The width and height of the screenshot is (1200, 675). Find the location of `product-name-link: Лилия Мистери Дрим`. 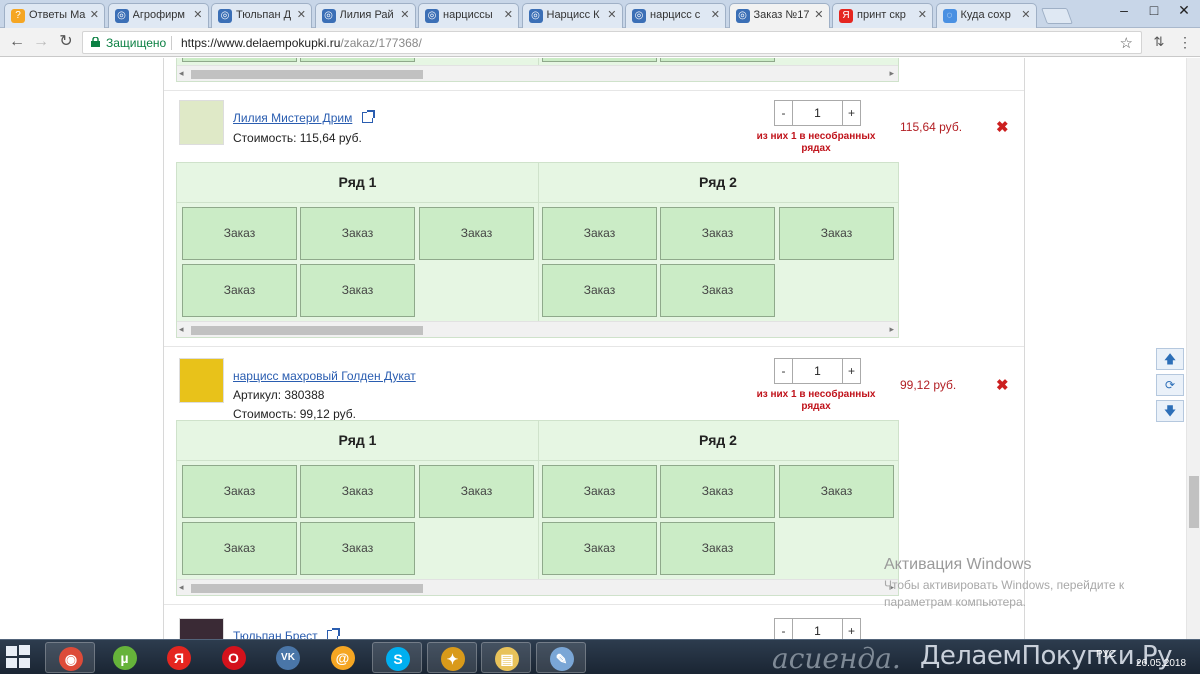

product-name-link: Лилия Мистери Дрим is located at coordinates (292, 118).